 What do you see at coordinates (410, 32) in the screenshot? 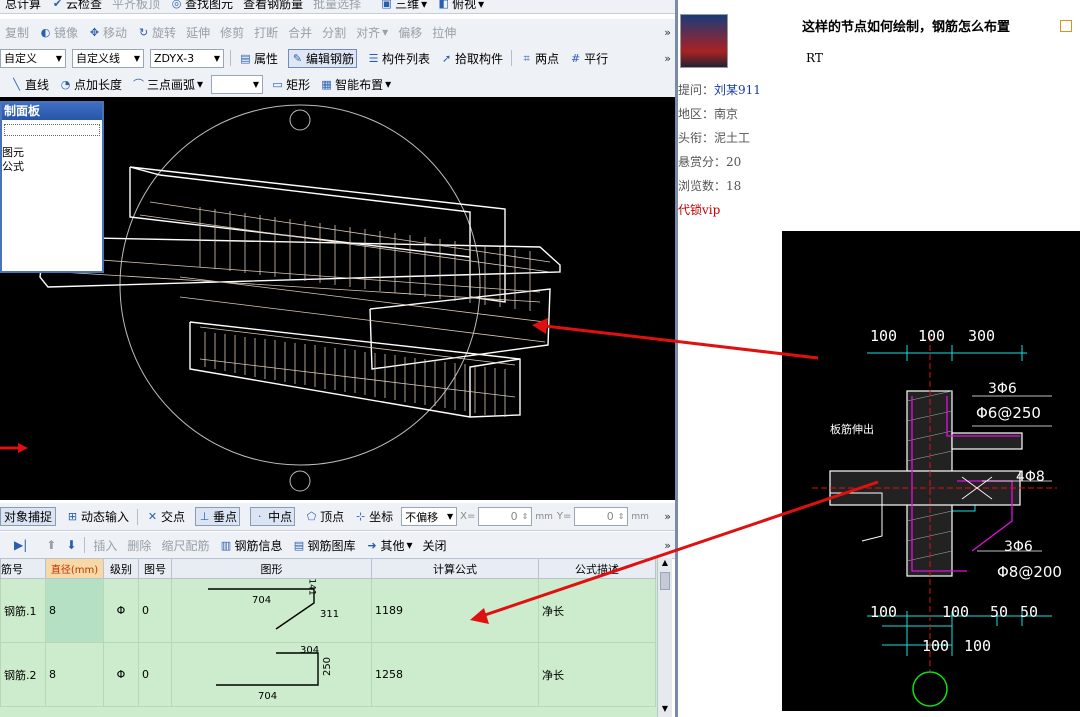
I see `offset-button: 偏移` at bounding box center [410, 32].